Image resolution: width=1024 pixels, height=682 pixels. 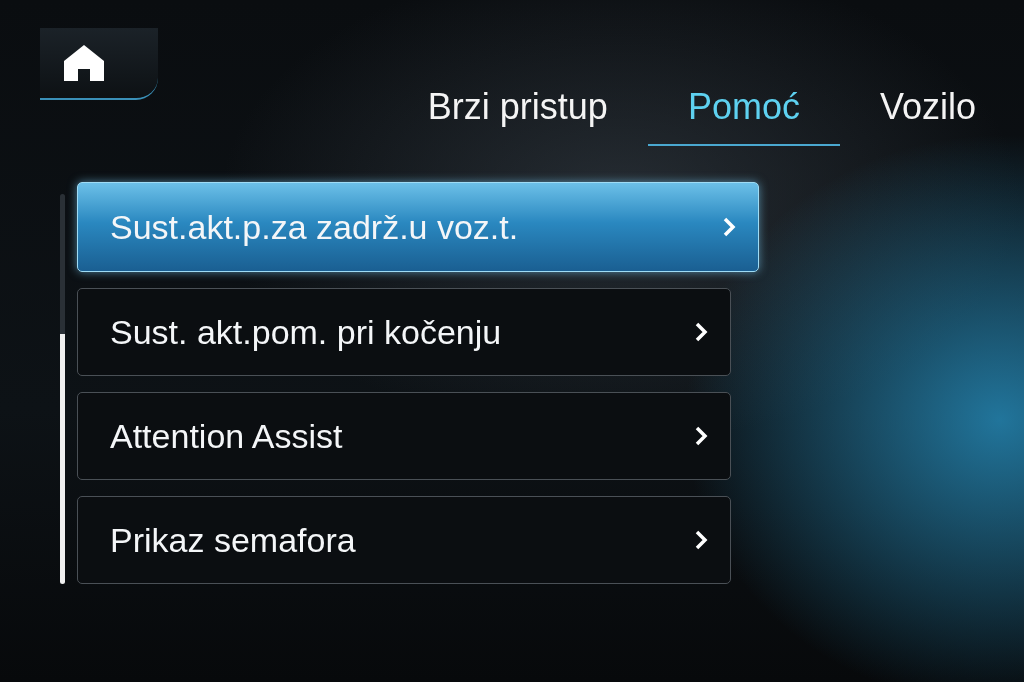 What do you see at coordinates (517, 114) in the screenshot?
I see `tab: Brzi pristup` at bounding box center [517, 114].